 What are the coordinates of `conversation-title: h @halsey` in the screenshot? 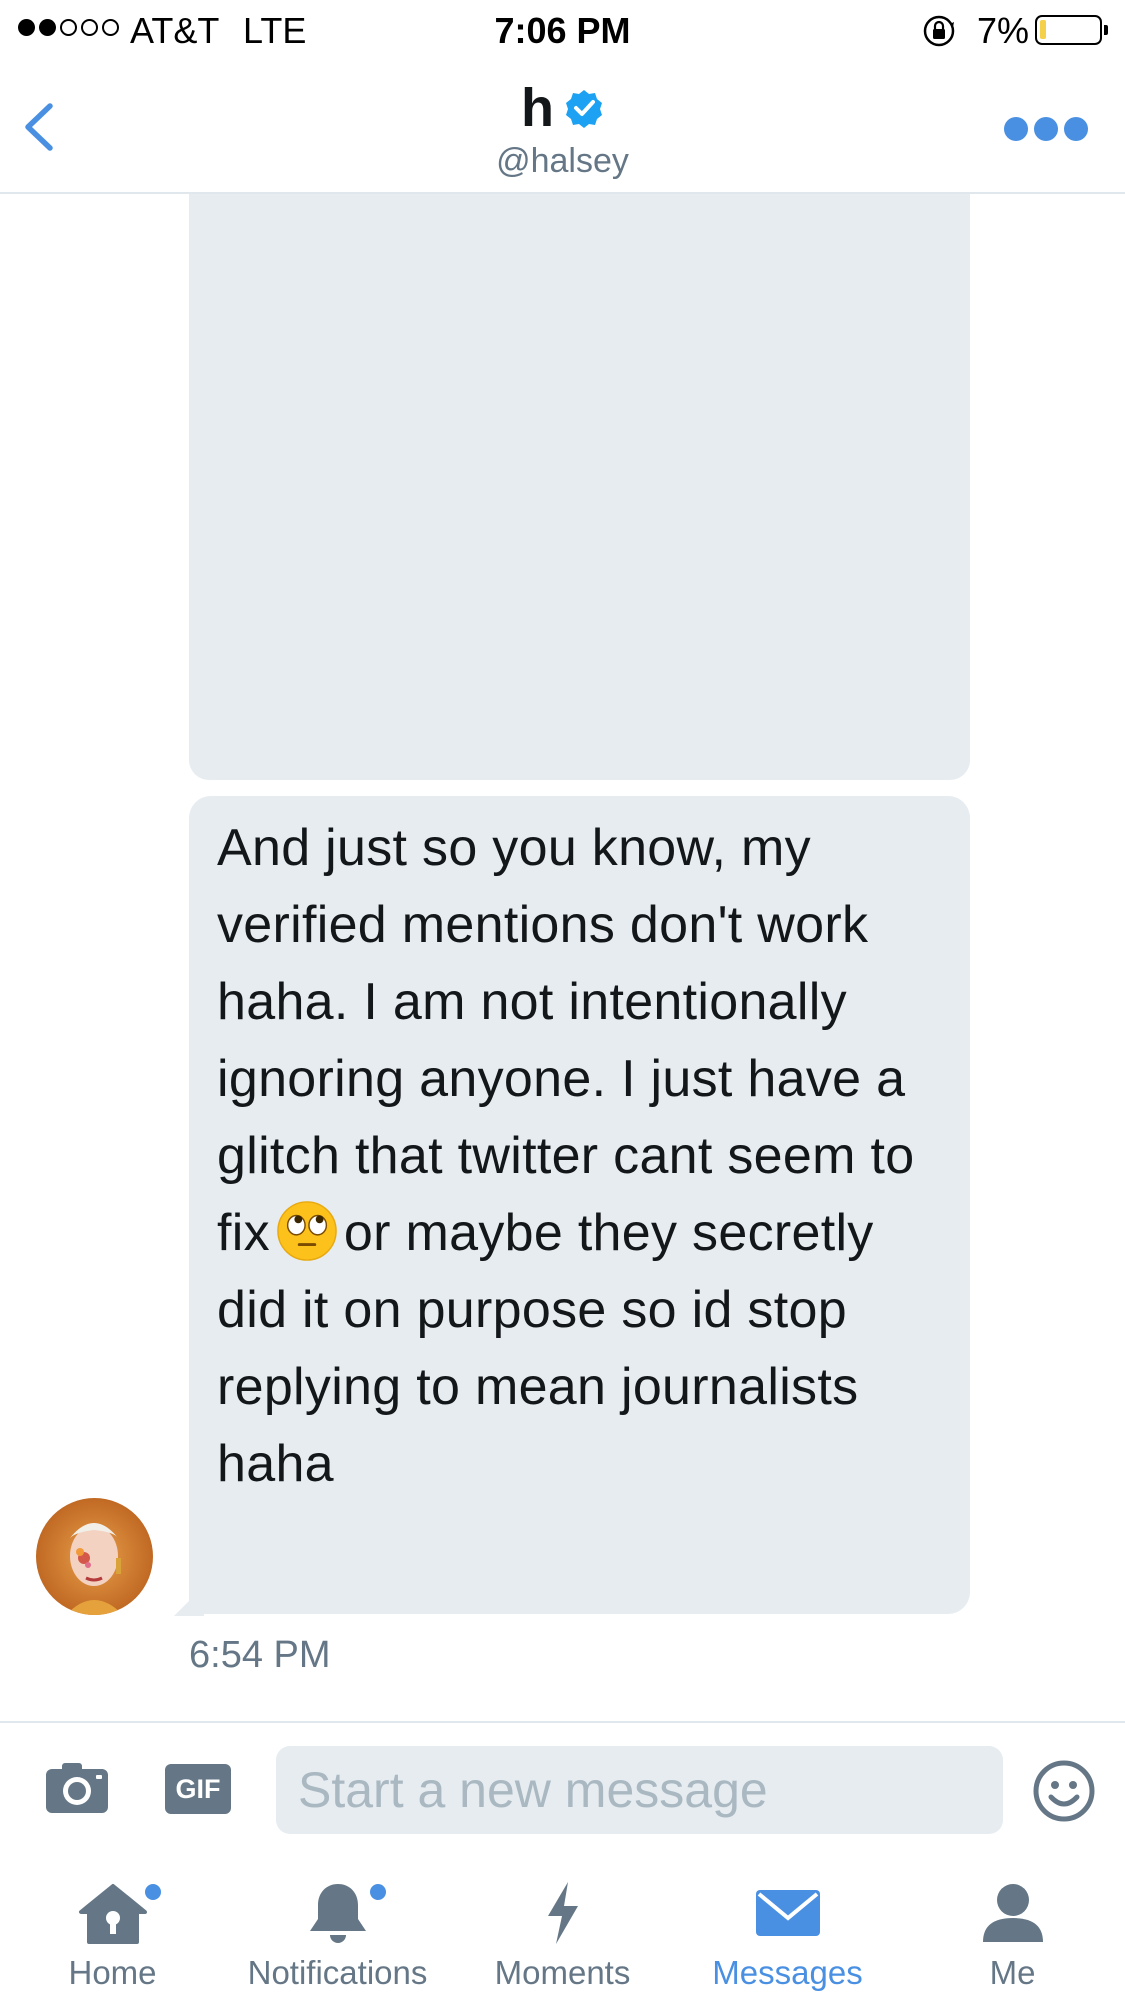 It's located at (562, 130).